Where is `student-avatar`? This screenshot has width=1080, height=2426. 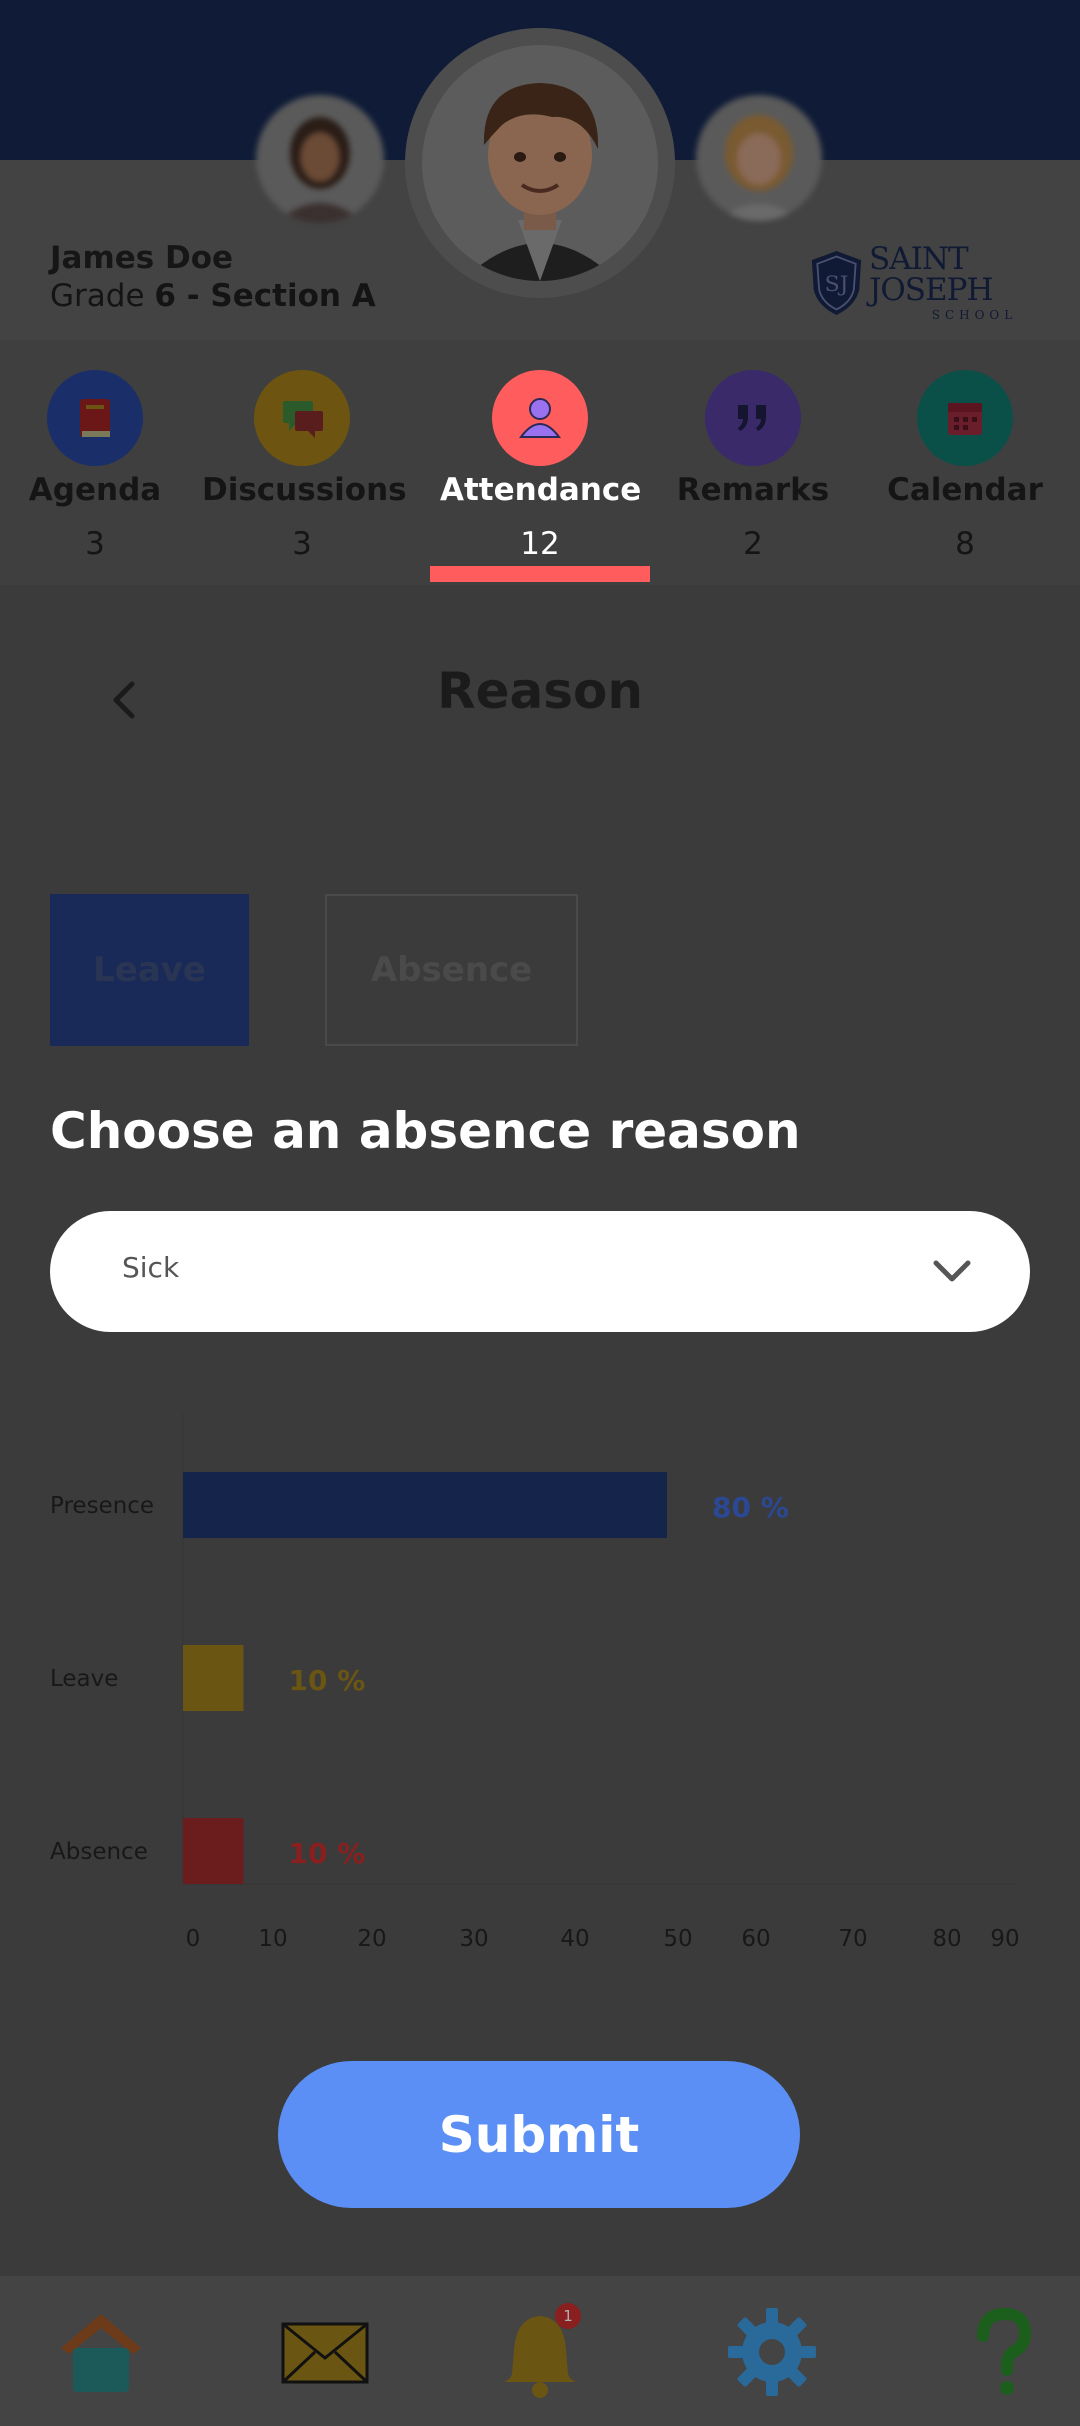
student-avatar is located at coordinates (540, 163).